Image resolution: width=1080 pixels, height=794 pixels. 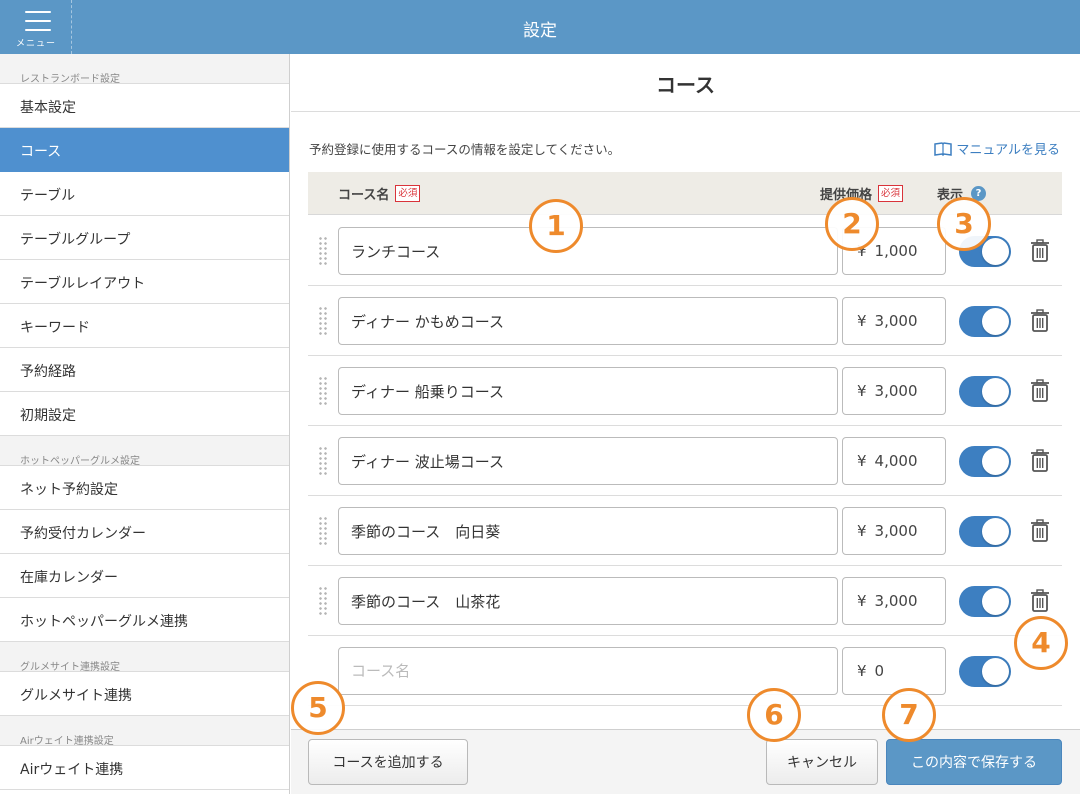 I want to click on sidebar-section-header: グルメサイト連携設定, so click(x=144, y=657).